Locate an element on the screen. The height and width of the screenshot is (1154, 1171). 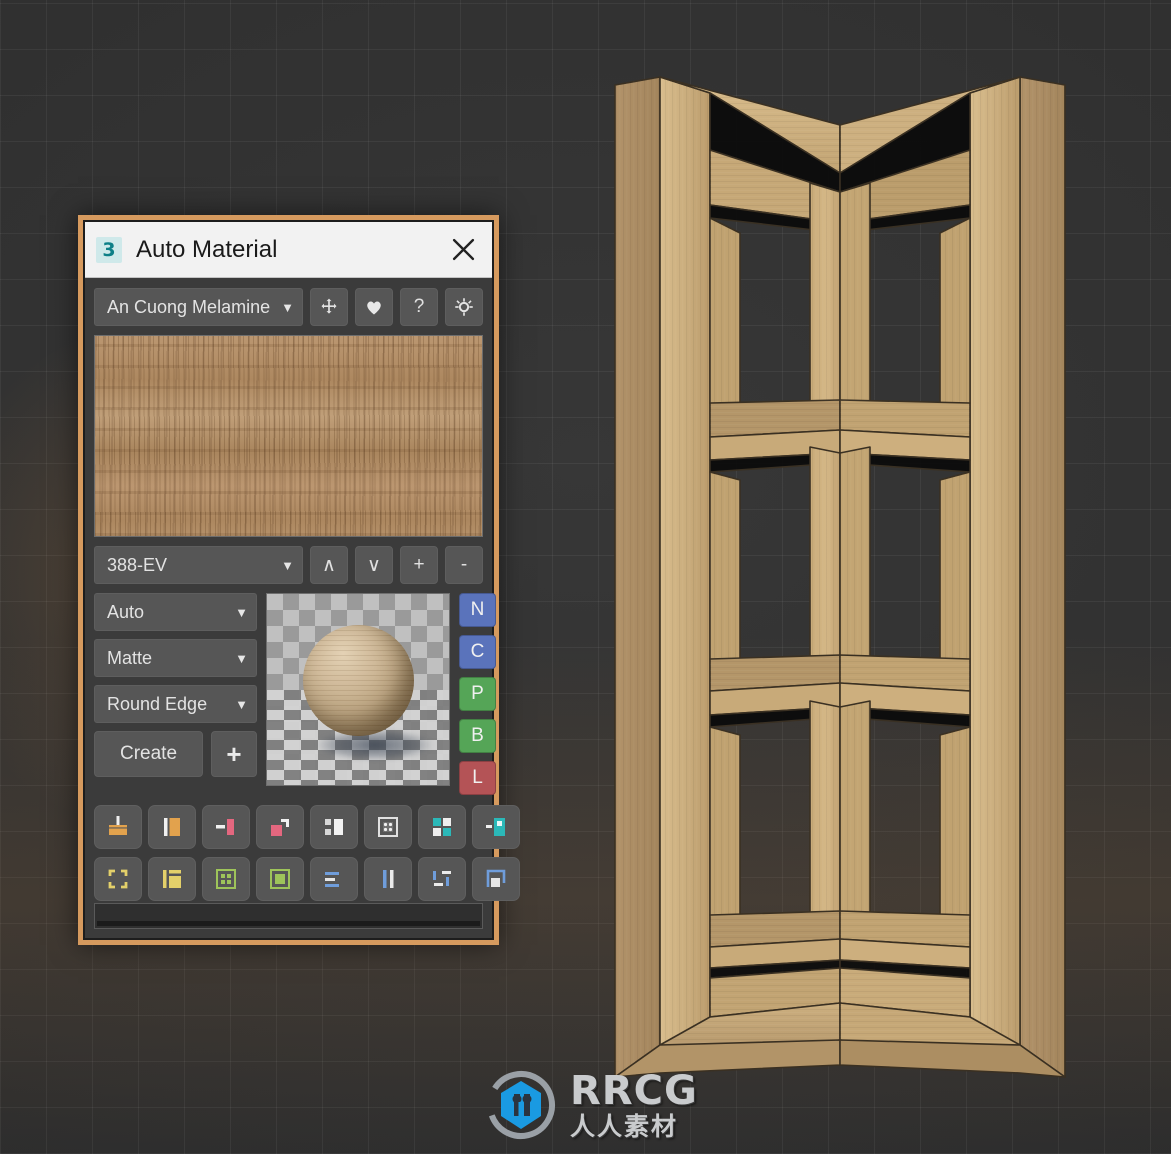
settings-button is located at coordinates (464, 307).